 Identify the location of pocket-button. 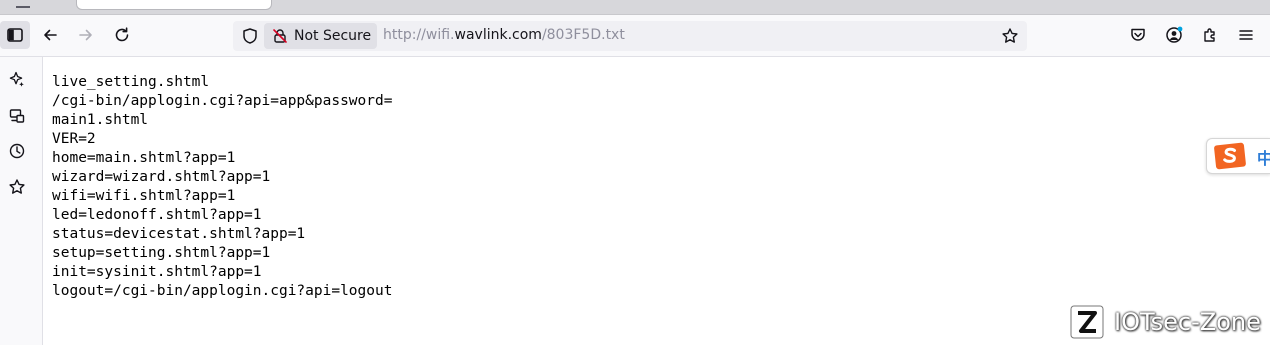
(1138, 35).